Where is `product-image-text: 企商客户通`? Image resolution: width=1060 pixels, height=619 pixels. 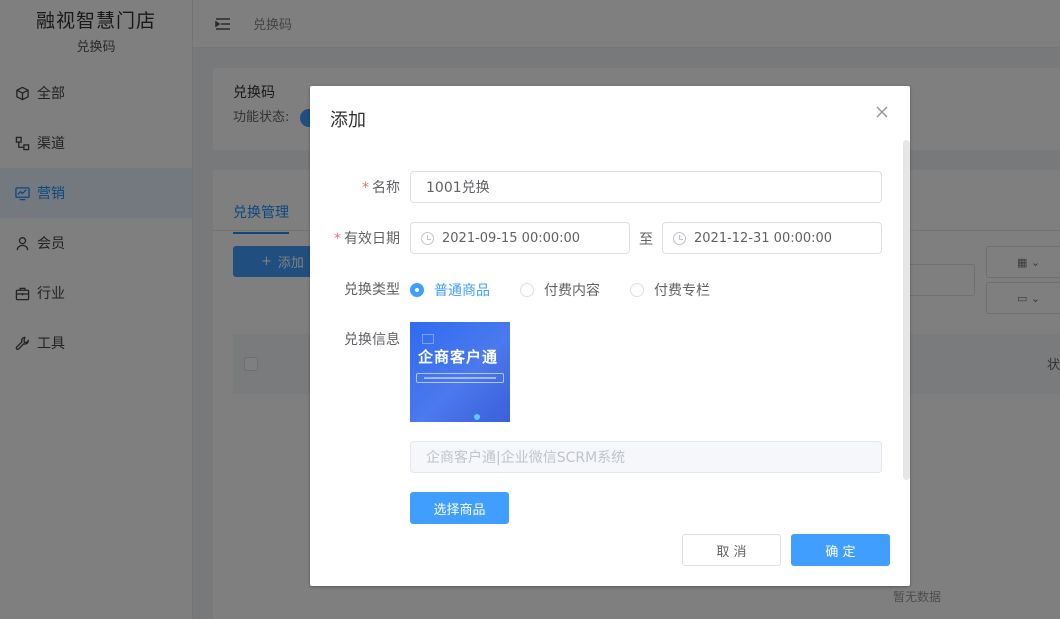
product-image-text: 企商客户通 is located at coordinates (458, 357).